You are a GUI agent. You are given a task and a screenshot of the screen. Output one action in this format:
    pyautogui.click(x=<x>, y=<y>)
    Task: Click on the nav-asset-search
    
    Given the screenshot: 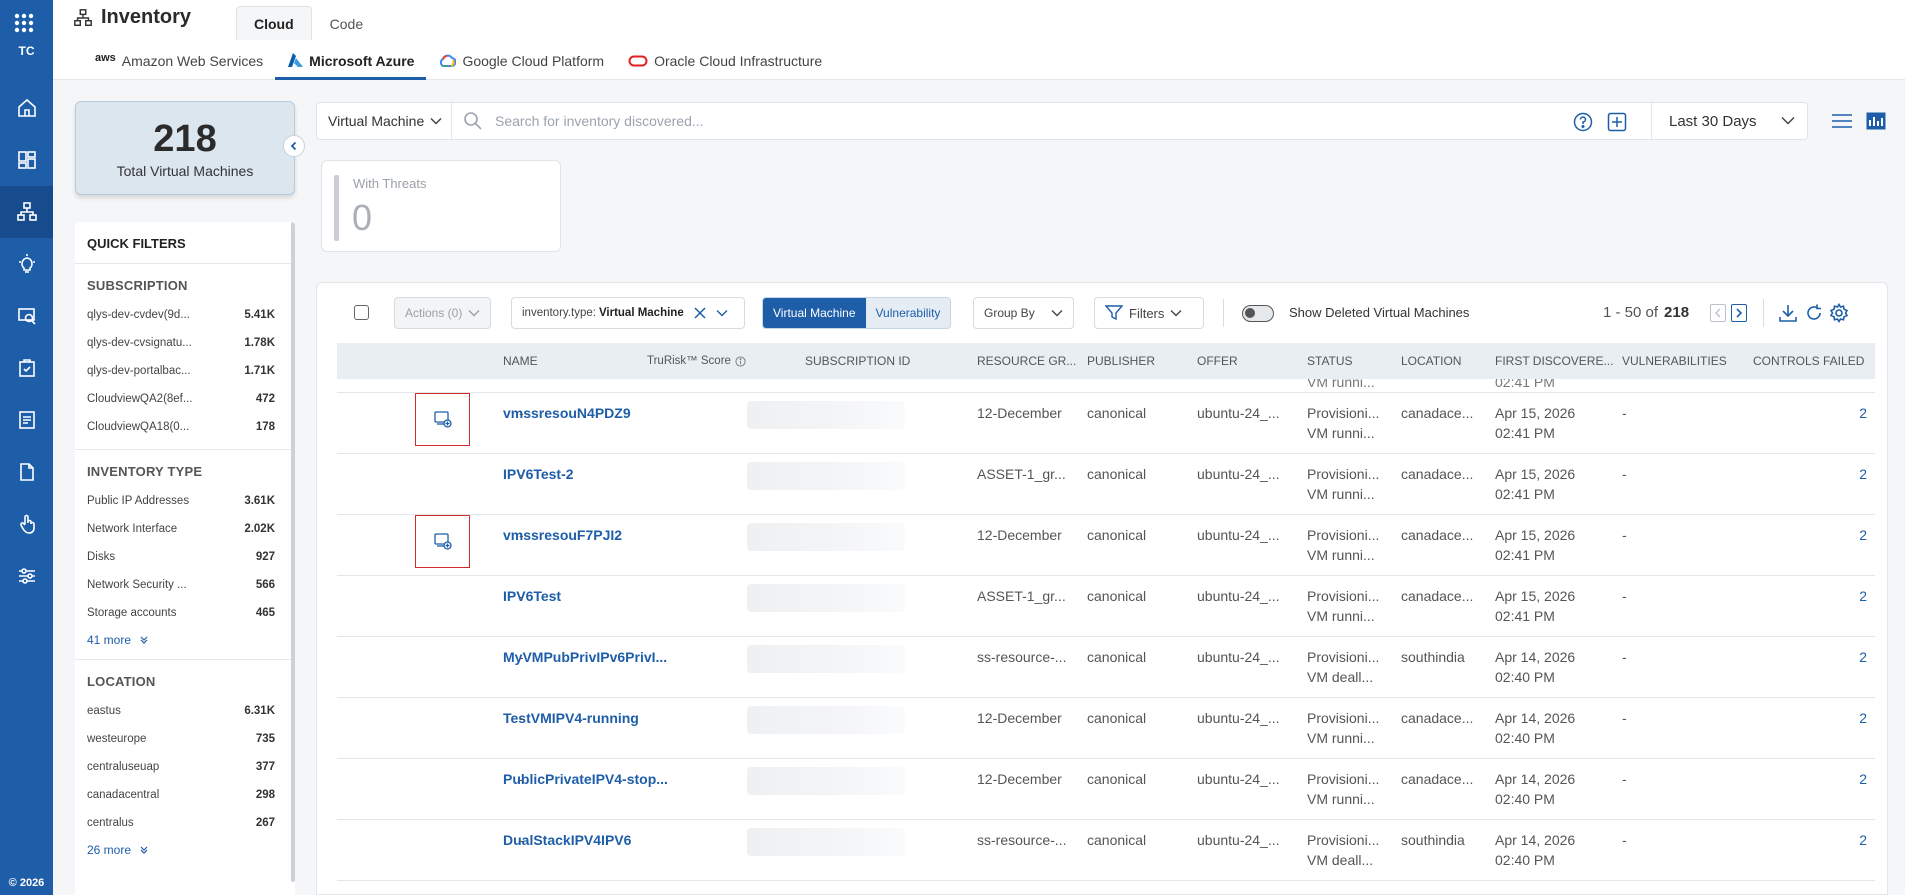 What is the action you would take?
    pyautogui.click(x=26, y=316)
    